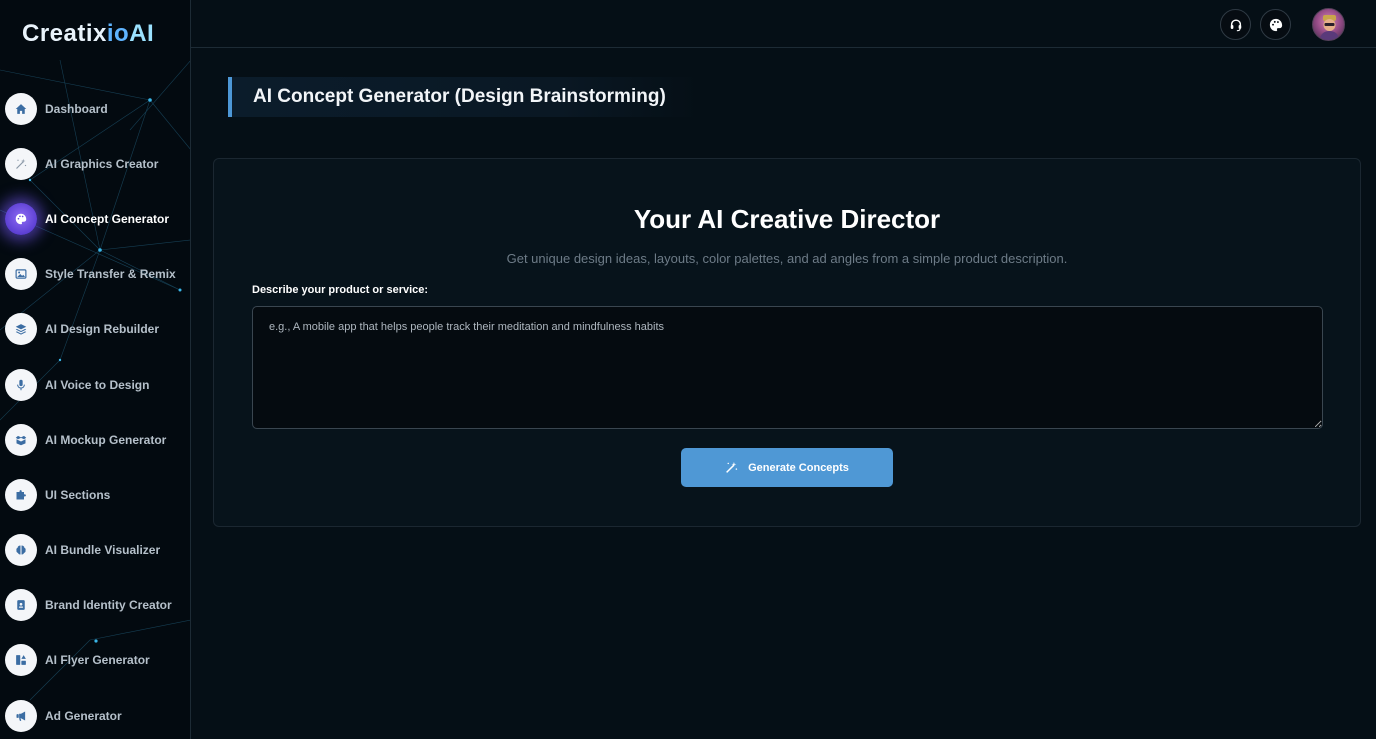 The image size is (1376, 739). I want to click on sidebar-item-ai-flyer-generator: AI Flyer Generator, so click(95, 660).